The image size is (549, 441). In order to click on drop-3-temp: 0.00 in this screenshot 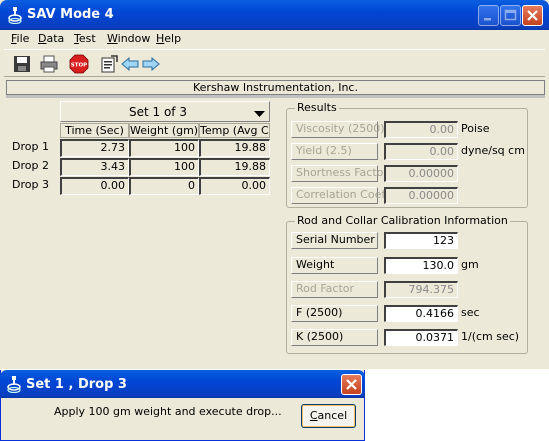, I will do `click(234, 186)`.